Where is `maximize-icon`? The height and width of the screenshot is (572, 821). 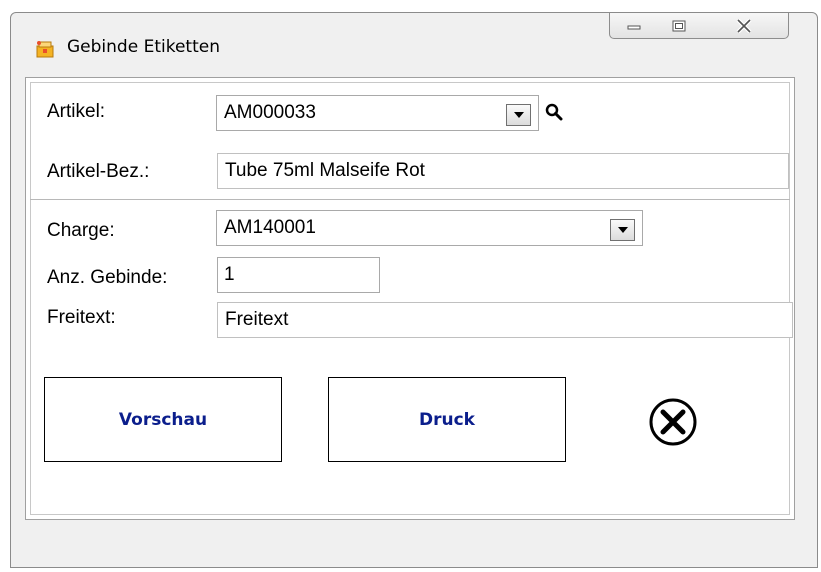
maximize-icon is located at coordinates (678, 25).